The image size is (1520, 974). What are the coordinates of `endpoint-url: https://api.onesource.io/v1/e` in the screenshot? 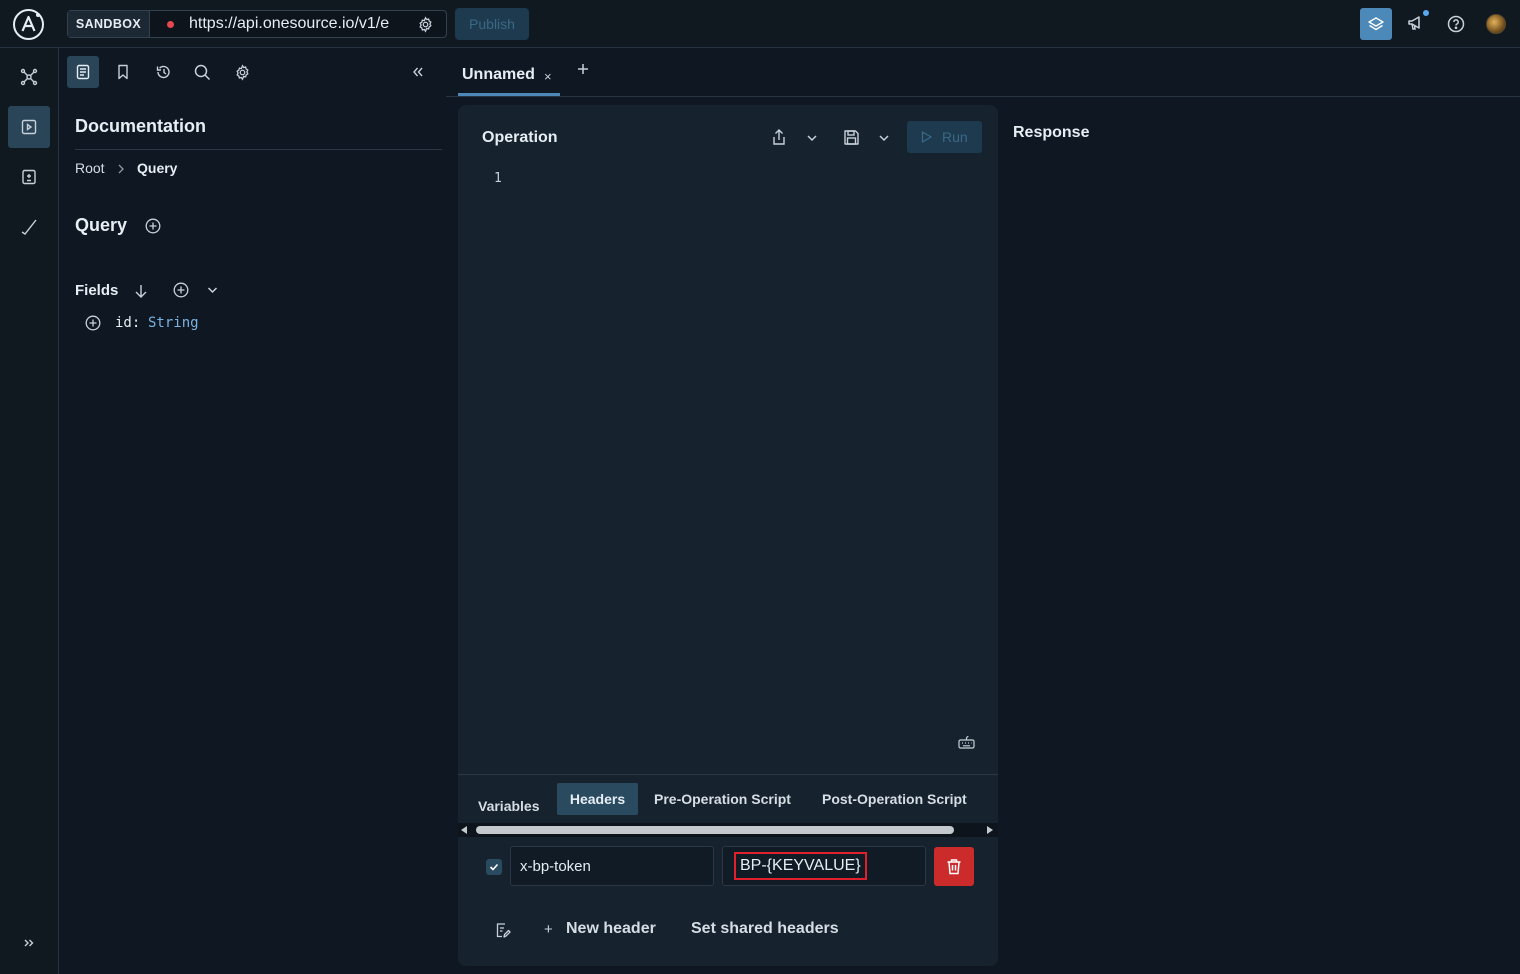 It's located at (299, 24).